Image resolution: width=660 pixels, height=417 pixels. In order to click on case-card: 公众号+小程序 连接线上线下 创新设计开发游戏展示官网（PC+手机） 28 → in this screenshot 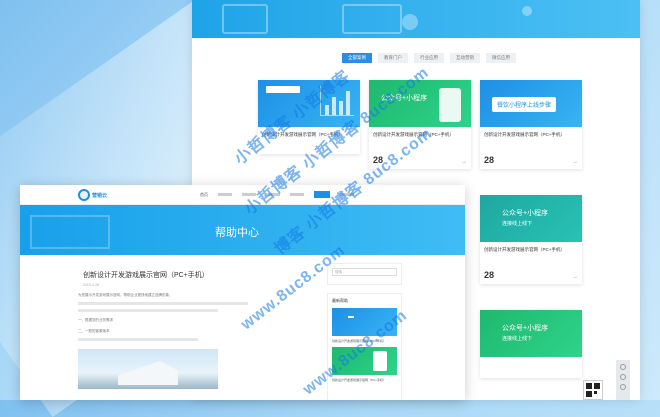, I will do `click(531, 239)`.